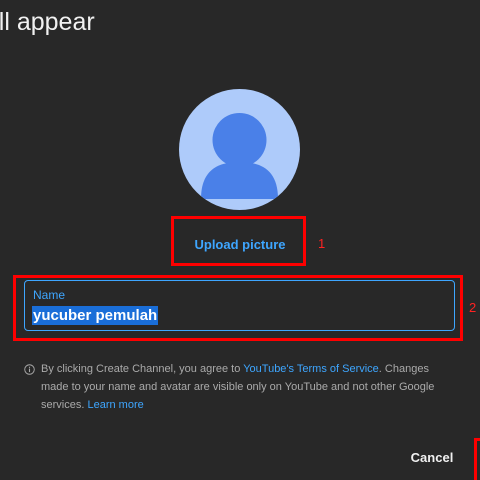 The width and height of the screenshot is (480, 480). Describe the element at coordinates (115, 405) in the screenshot. I see `learn-more-link: Learn more` at that location.